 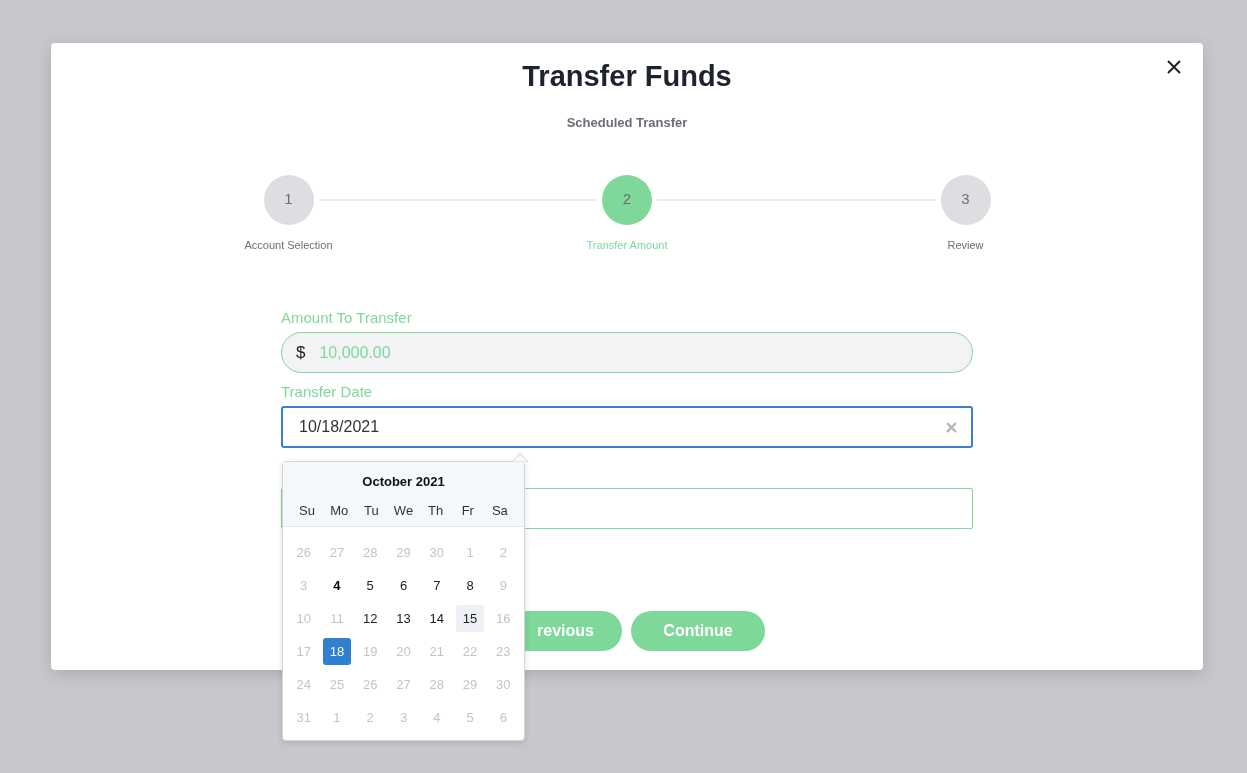 I want to click on weekday-label: We, so click(x=403, y=510).